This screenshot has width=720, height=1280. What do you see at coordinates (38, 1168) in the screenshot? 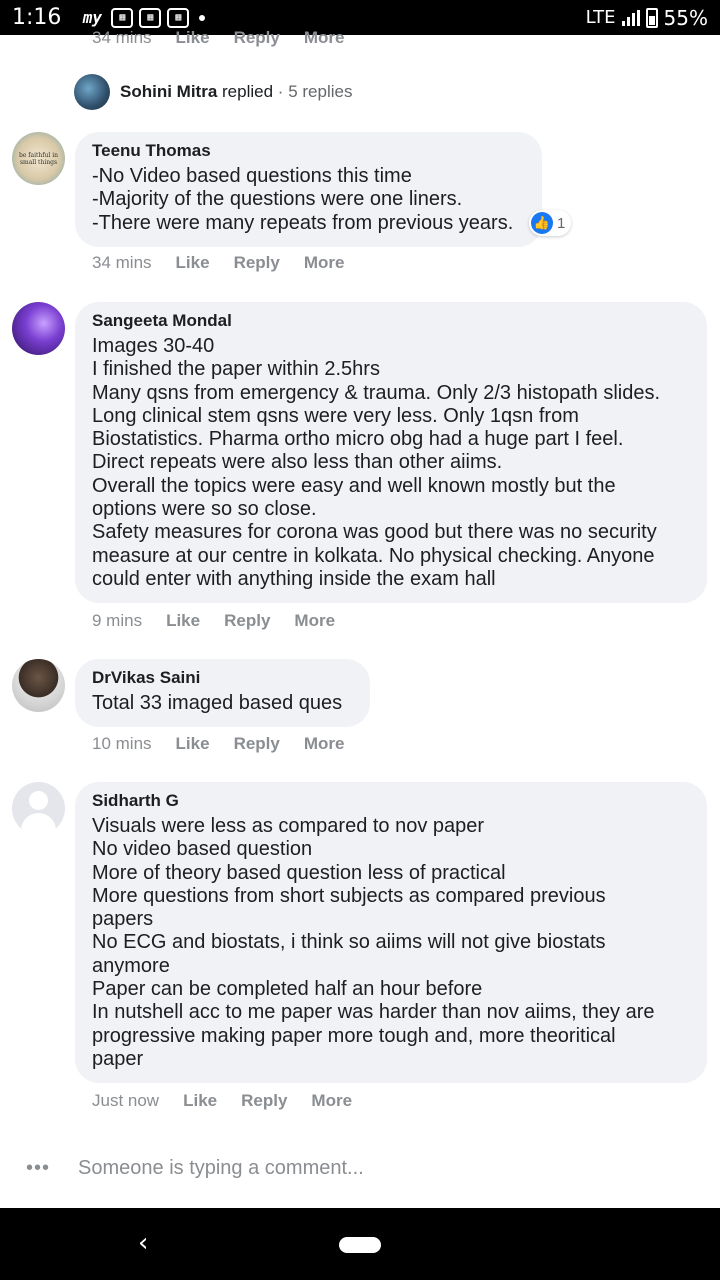
I see `typing-dots-icon: •••` at bounding box center [38, 1168].